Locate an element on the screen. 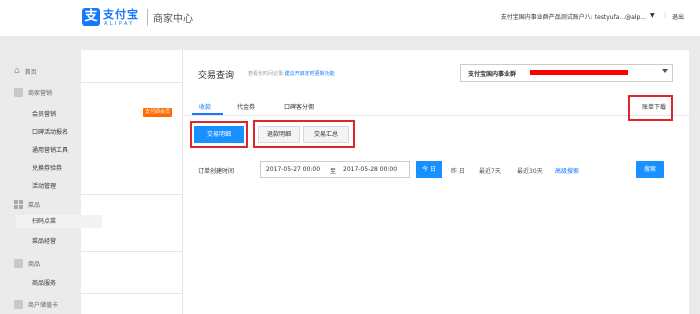 The image size is (700, 314). sidebar-group-label: 首页 is located at coordinates (30, 72).